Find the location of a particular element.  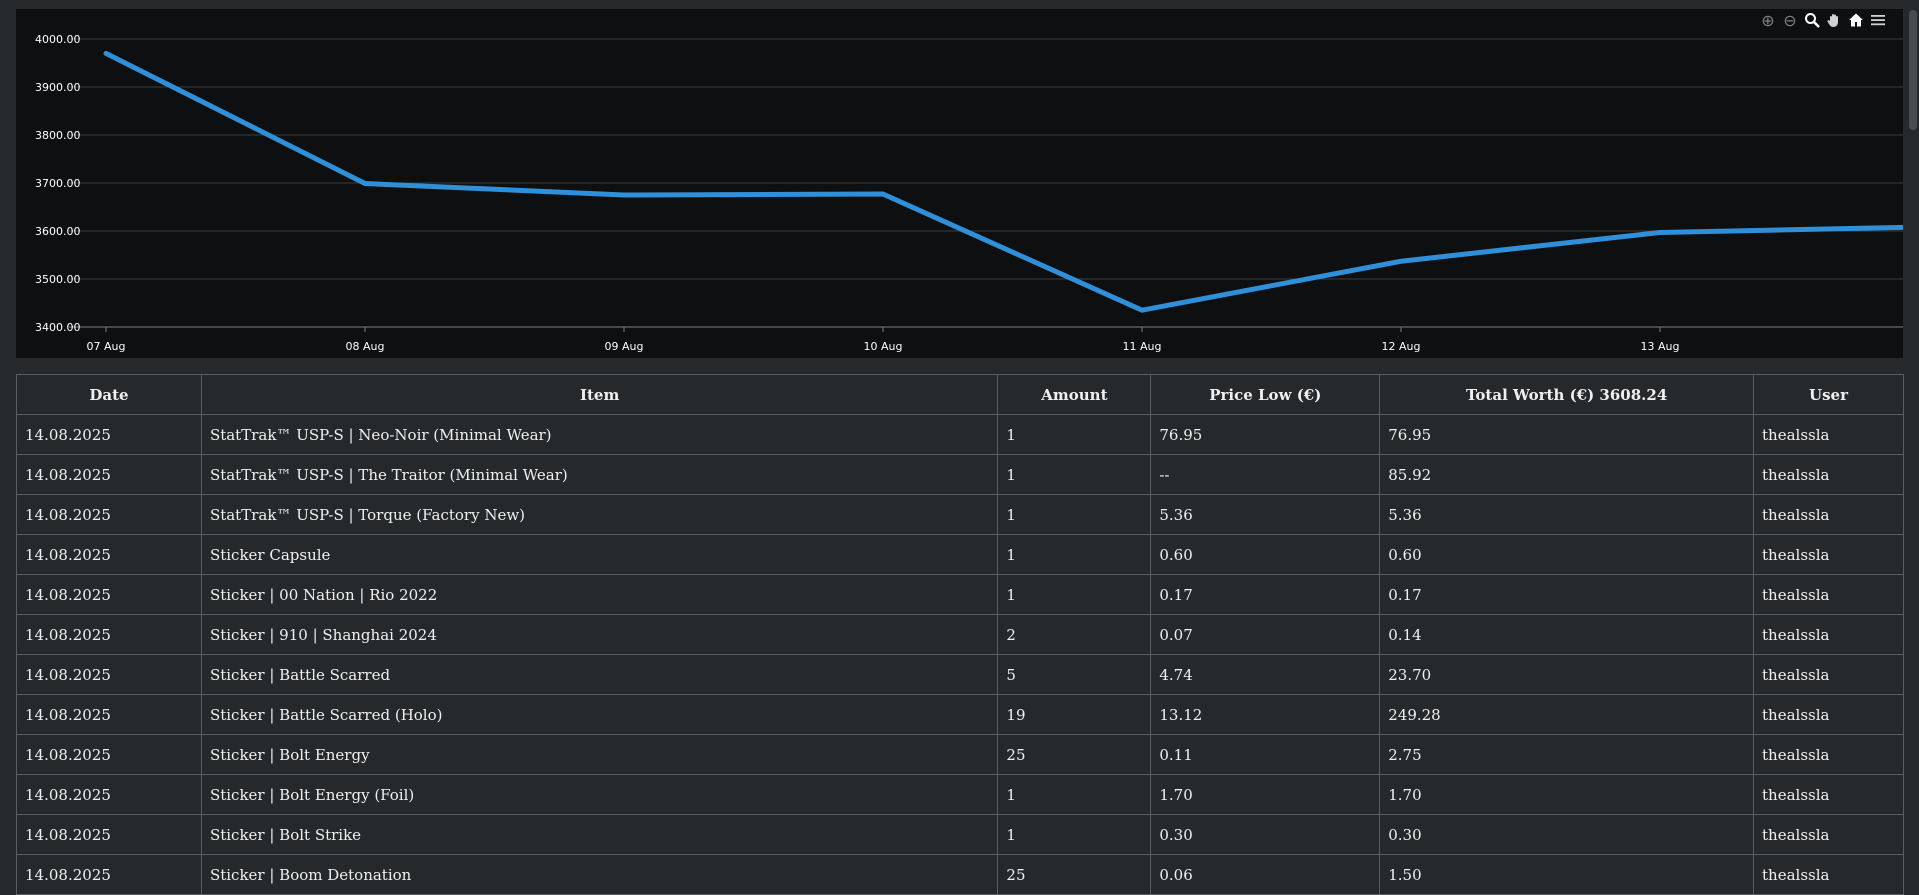

x-tick-label: 13 Aug is located at coordinates (1660, 346).